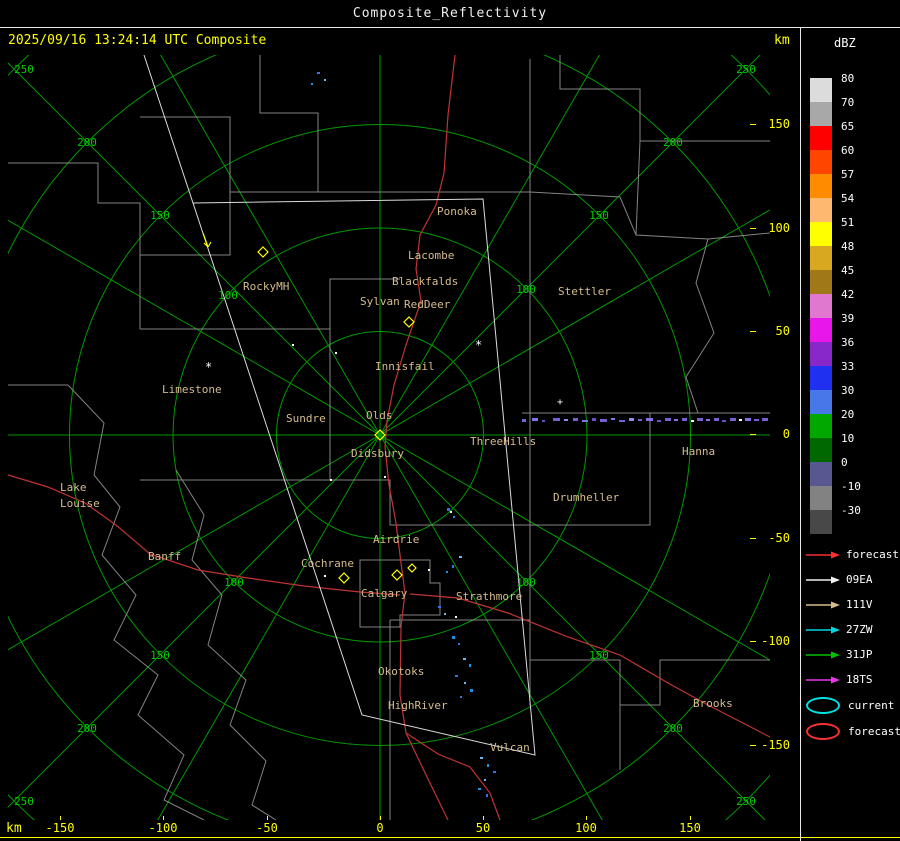 This screenshot has height=841, width=900. I want to click on right-axis-label: 150, so click(779, 124).